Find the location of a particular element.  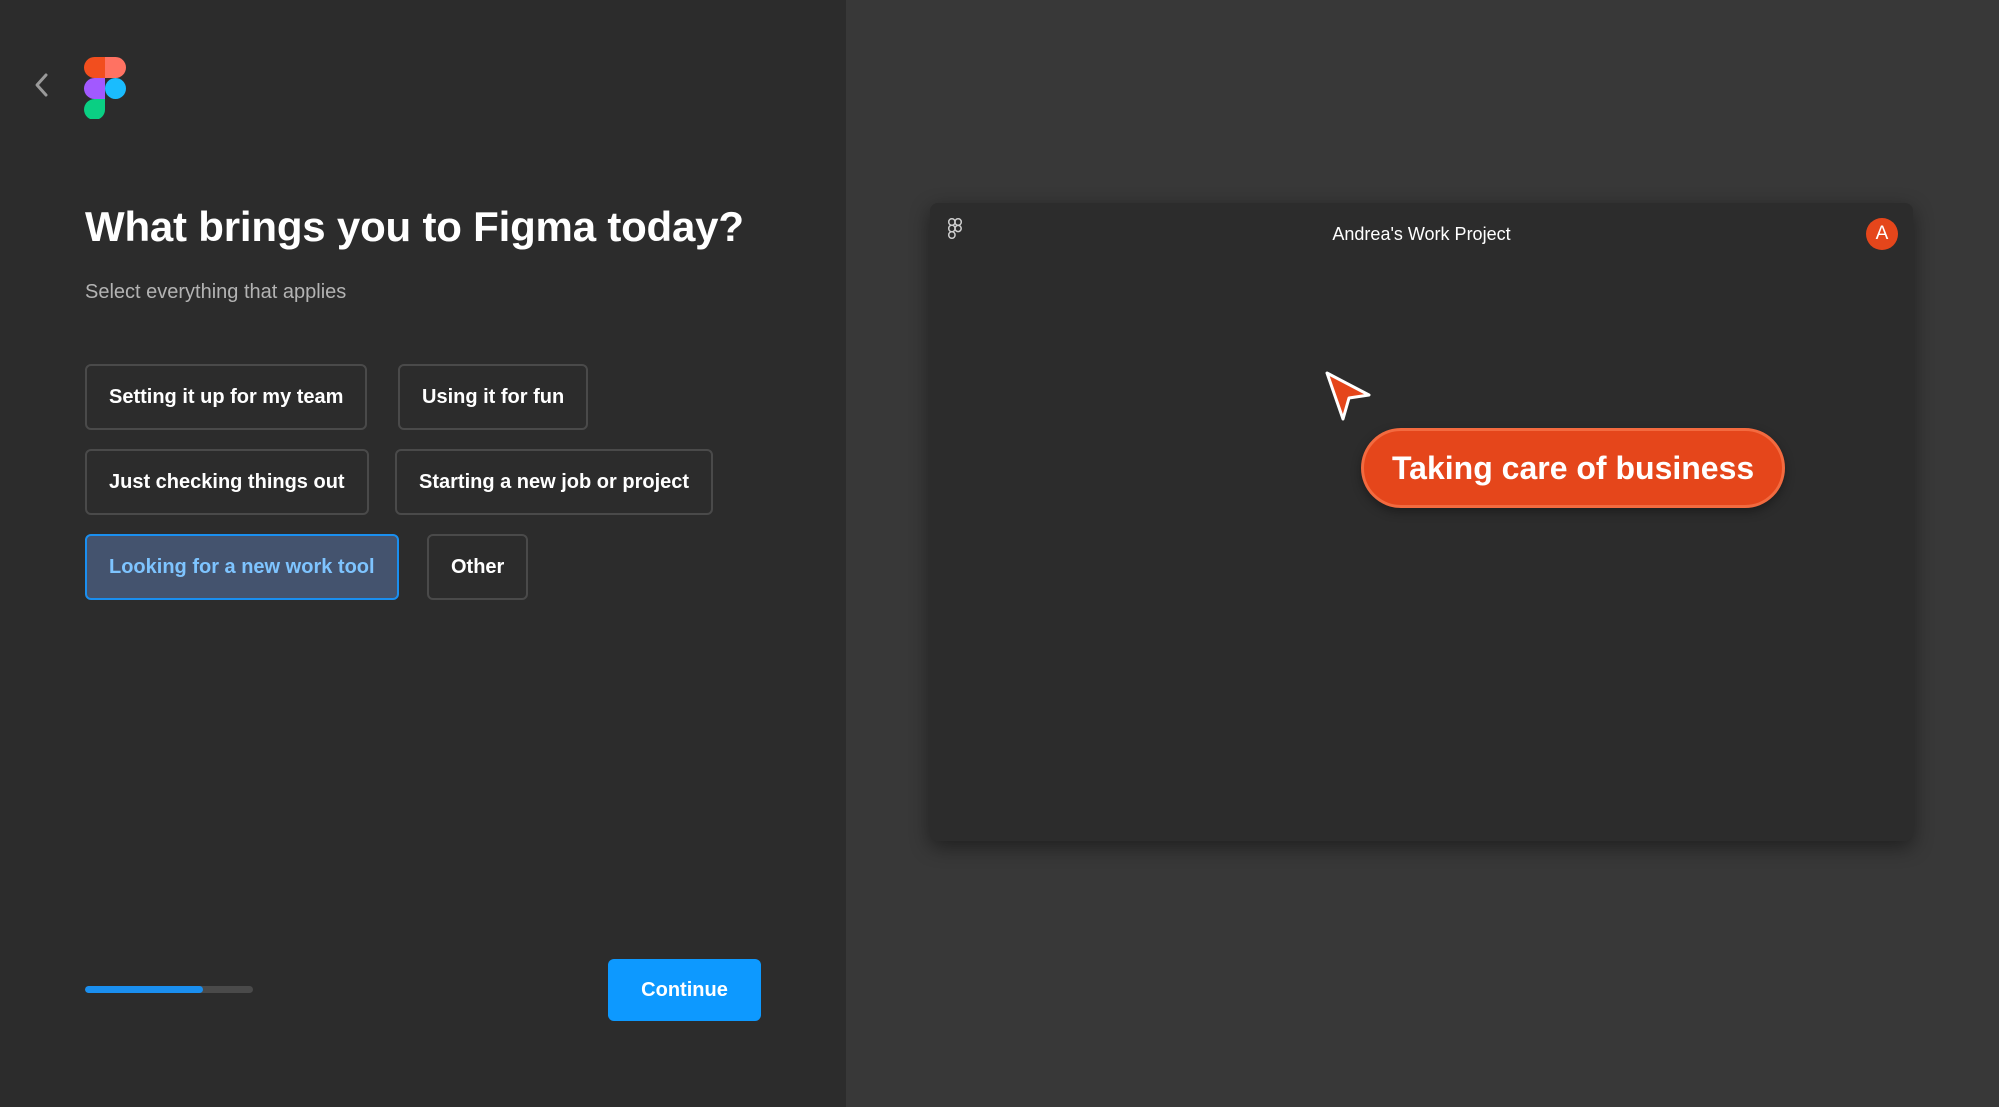

progress-bar-fill is located at coordinates (144, 989).